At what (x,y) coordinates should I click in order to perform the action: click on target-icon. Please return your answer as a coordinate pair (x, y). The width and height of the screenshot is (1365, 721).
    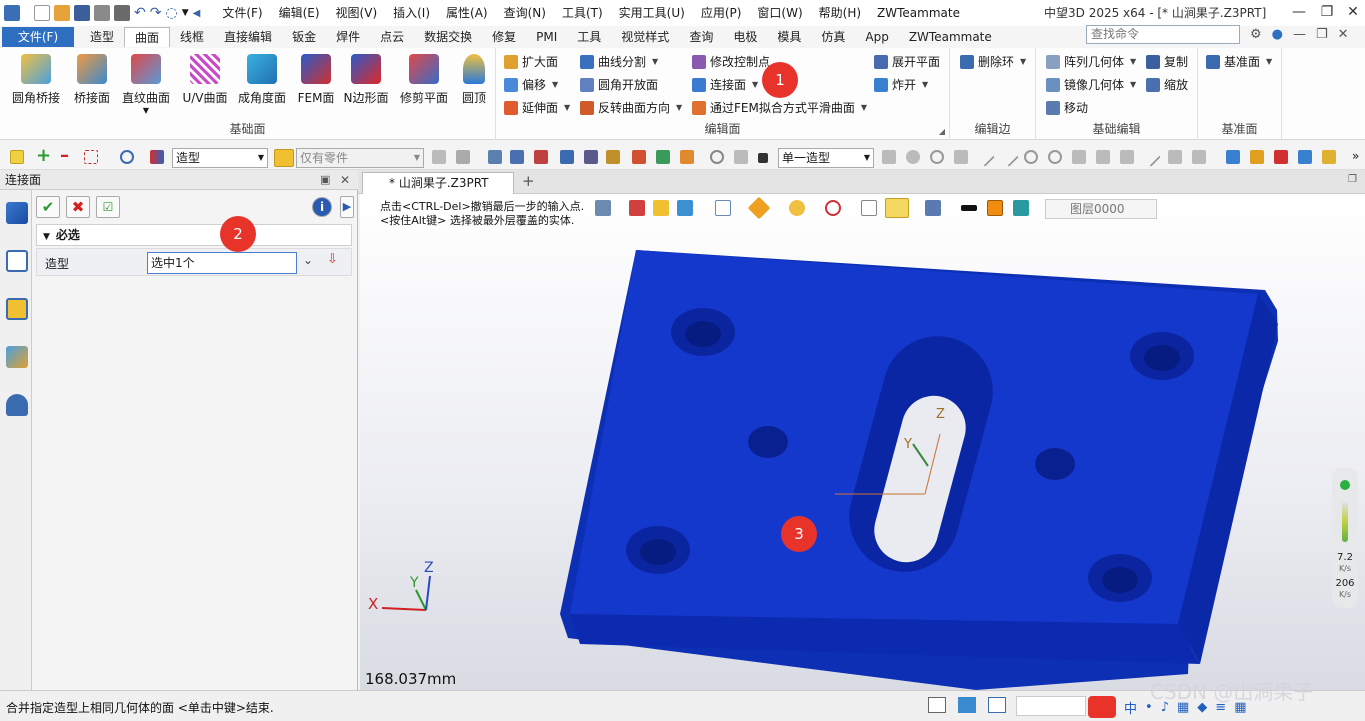
    Looking at the image, I should click on (833, 208).